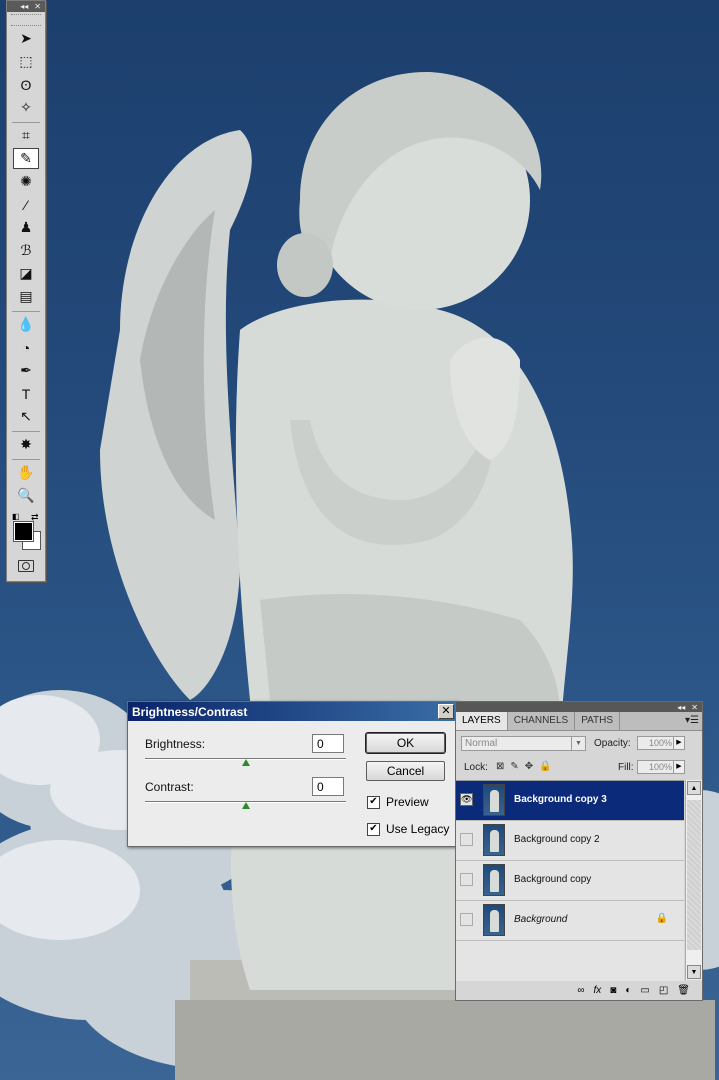 Image resolution: width=719 pixels, height=1080 pixels. I want to click on path-selection-tool-icon: ↖, so click(26, 416).